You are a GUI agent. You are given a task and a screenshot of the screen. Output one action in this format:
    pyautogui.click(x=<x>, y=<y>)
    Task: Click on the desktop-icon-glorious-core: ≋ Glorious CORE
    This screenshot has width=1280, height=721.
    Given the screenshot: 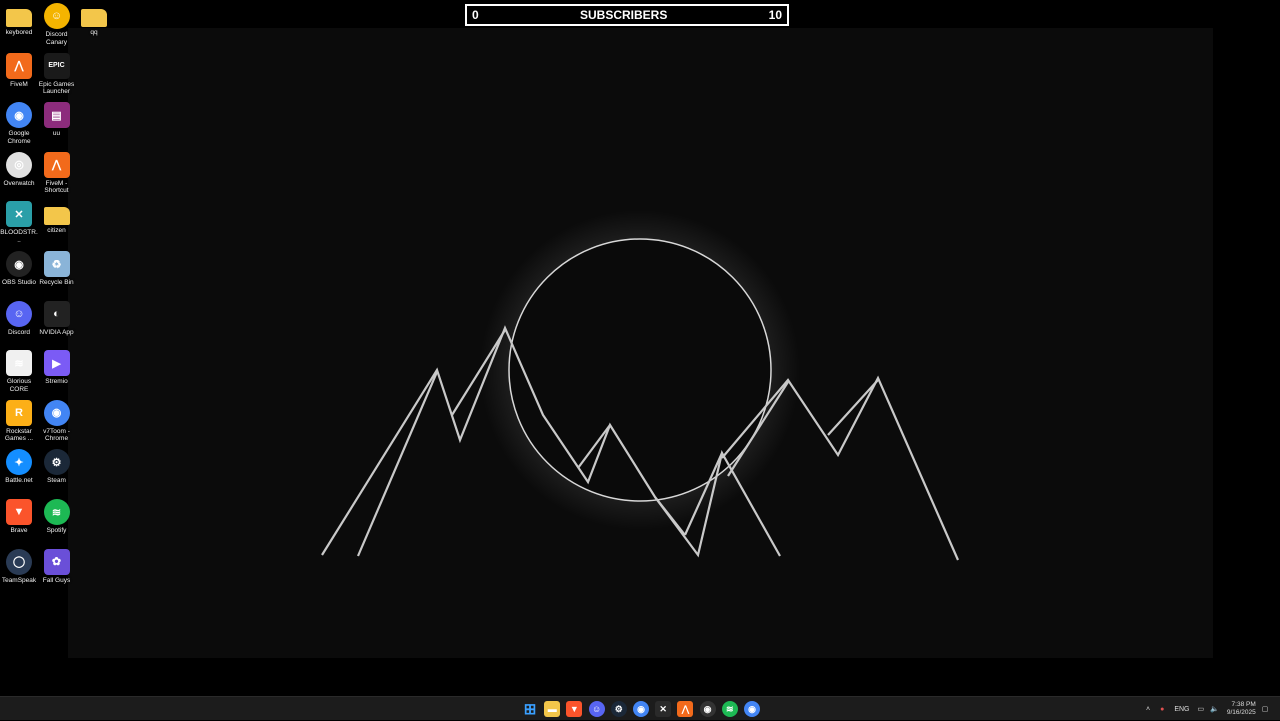 What is the action you would take?
    pyautogui.click(x=19, y=371)
    